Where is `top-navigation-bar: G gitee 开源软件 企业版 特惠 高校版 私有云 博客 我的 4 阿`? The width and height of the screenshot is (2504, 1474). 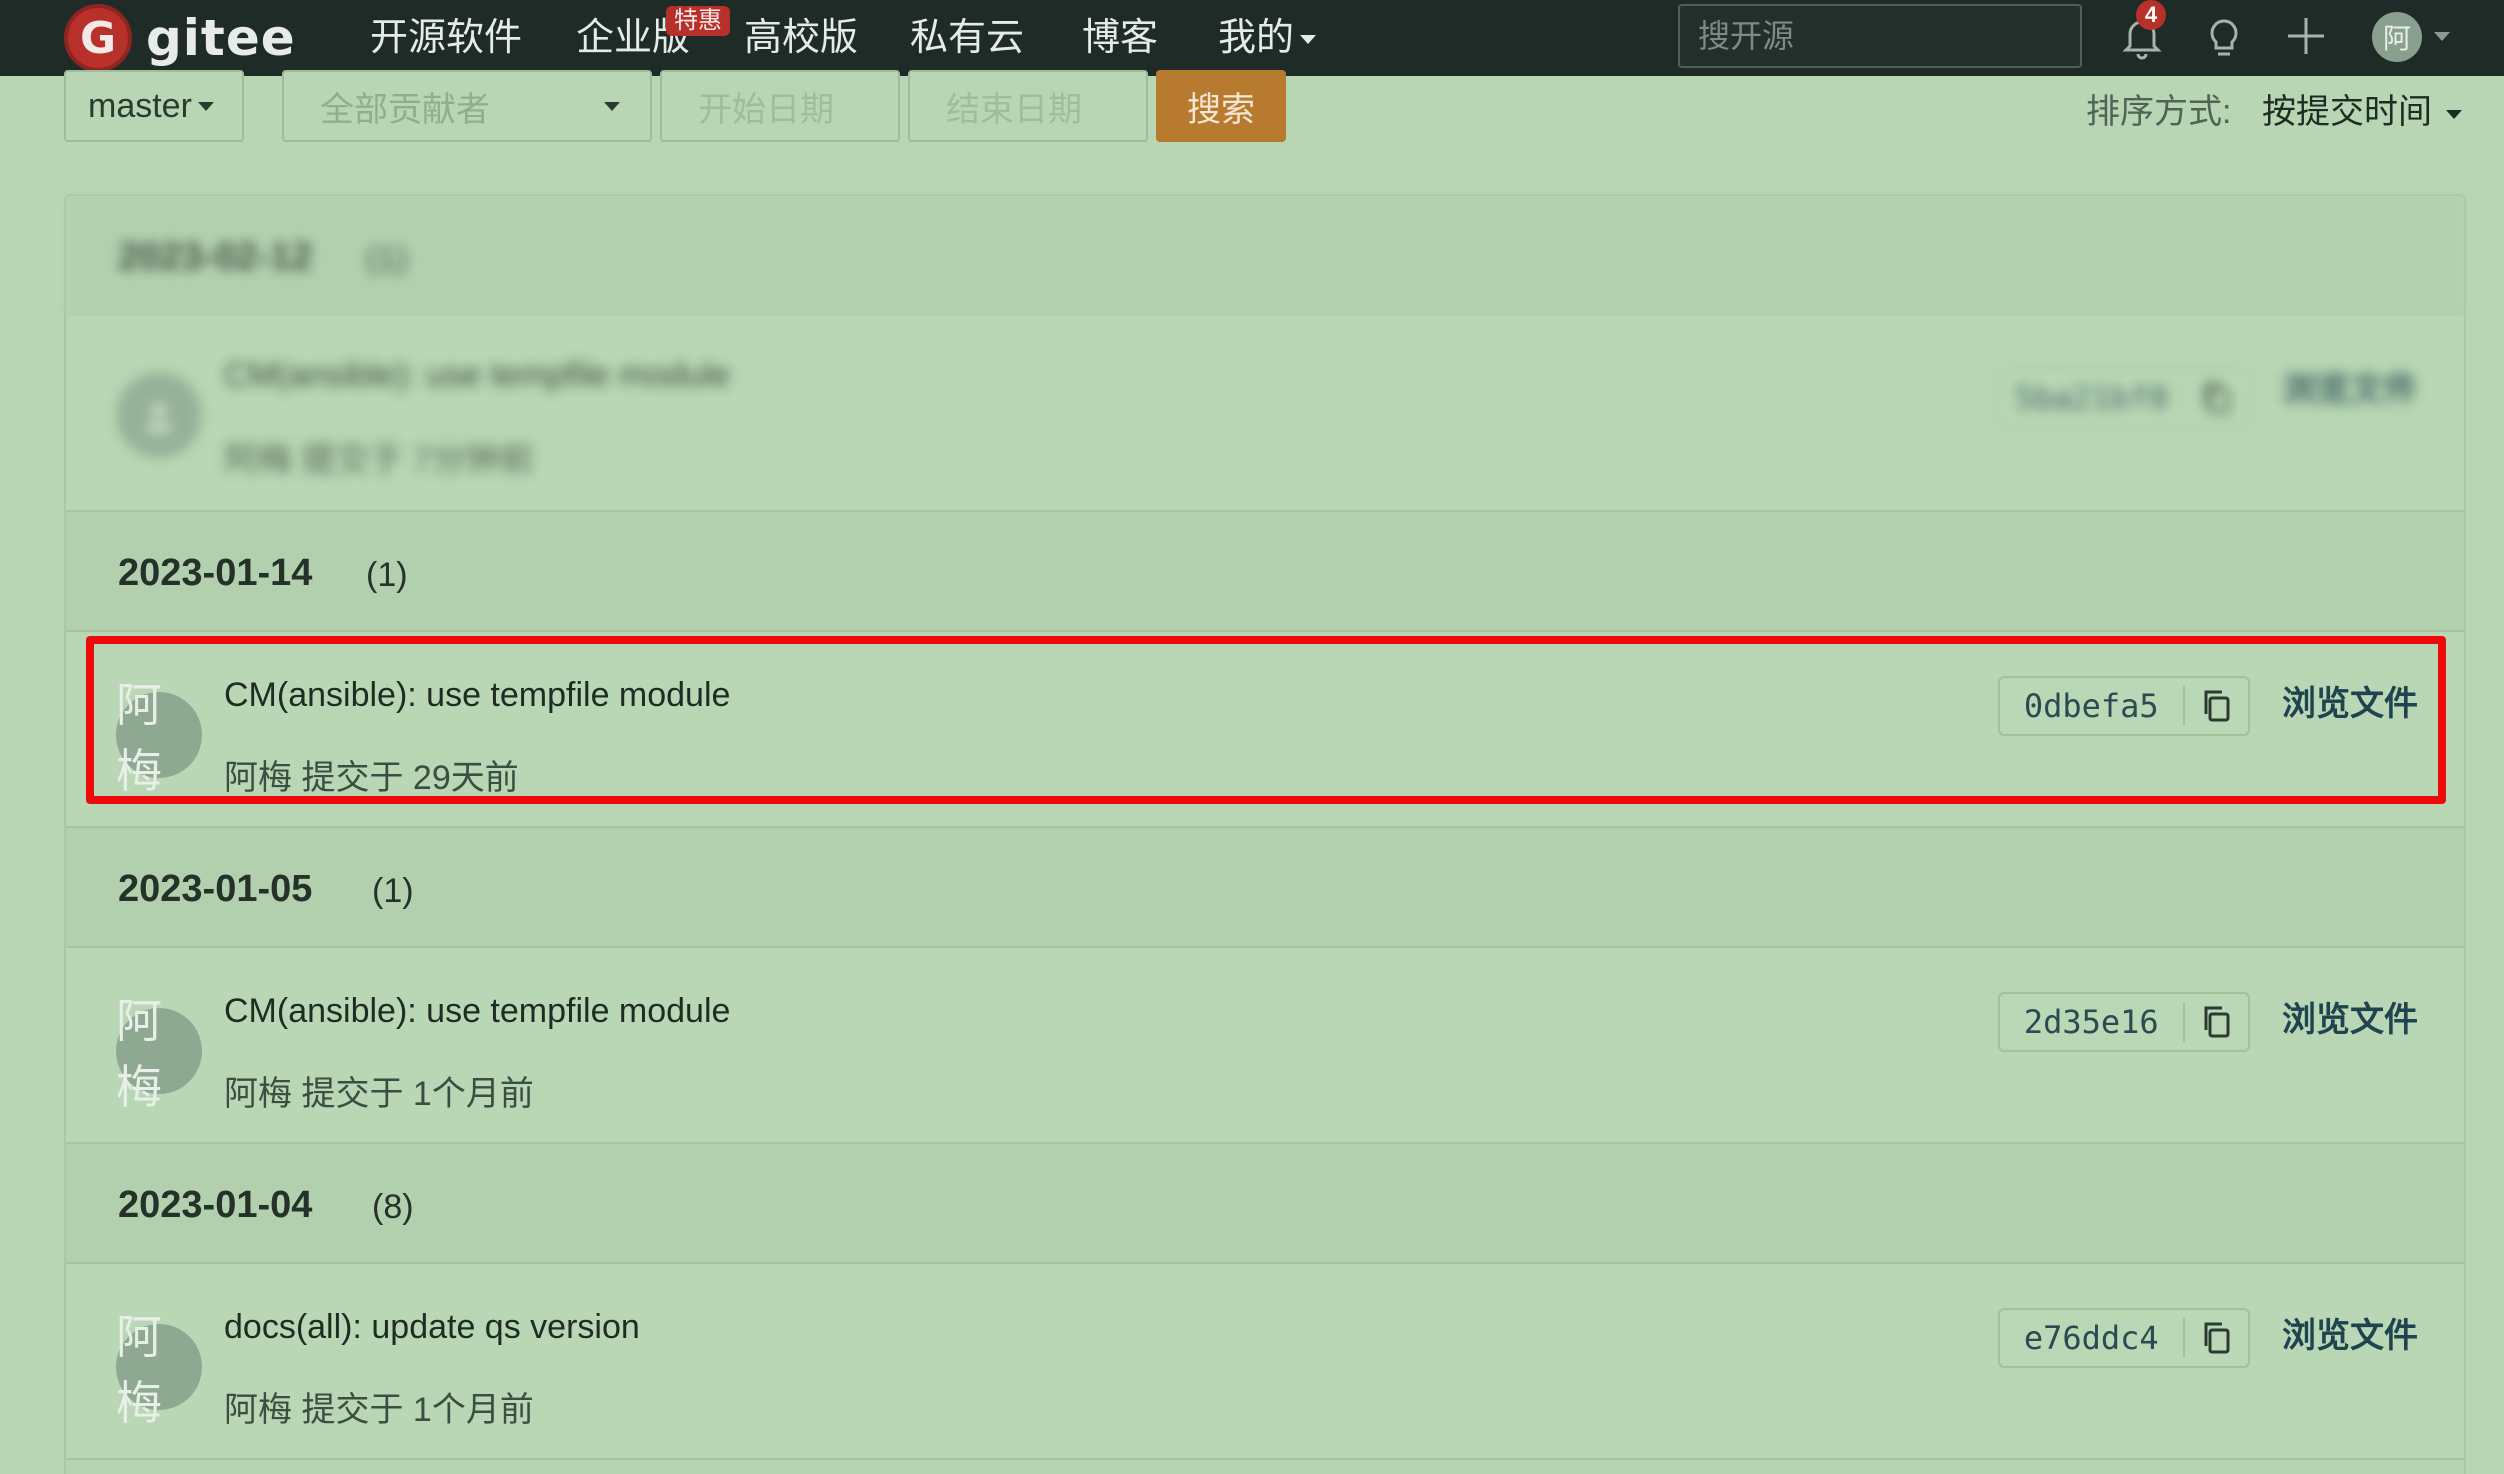
top-navigation-bar: G gitee 开源软件 企业版 特惠 高校版 私有云 博客 我的 4 阿 is located at coordinates (1252, 38).